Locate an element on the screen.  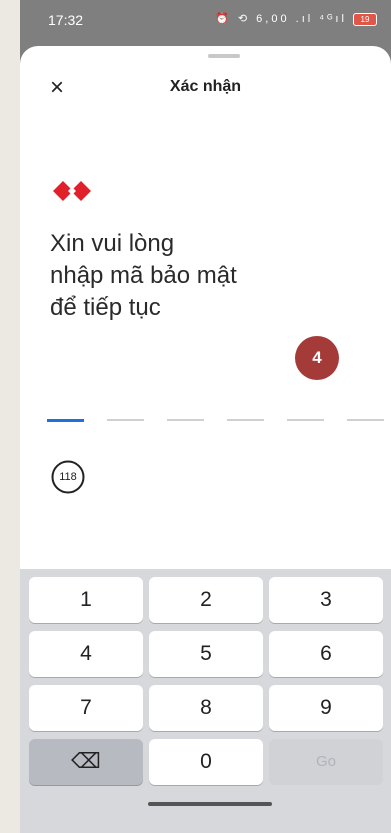
status-bar: 17:32 ⏰ ⟲ 6,00 .ıl ⁴ᴳıl 19 is located at coordinates (205, 20).